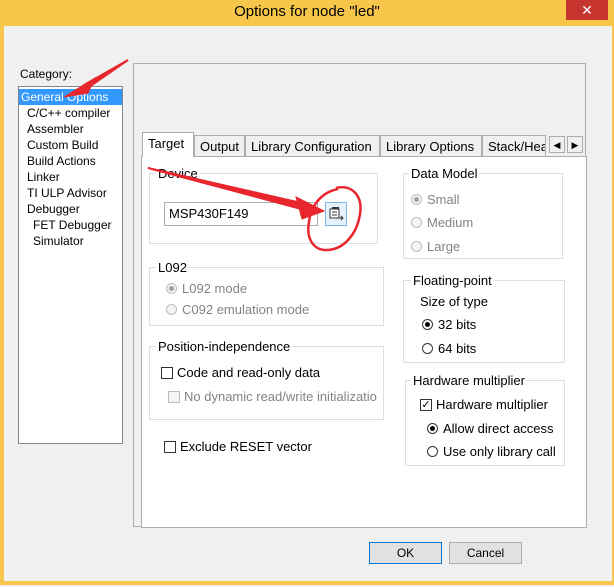  Describe the element at coordinates (416, 222) in the screenshot. I see `data-model-medium-radio` at that location.